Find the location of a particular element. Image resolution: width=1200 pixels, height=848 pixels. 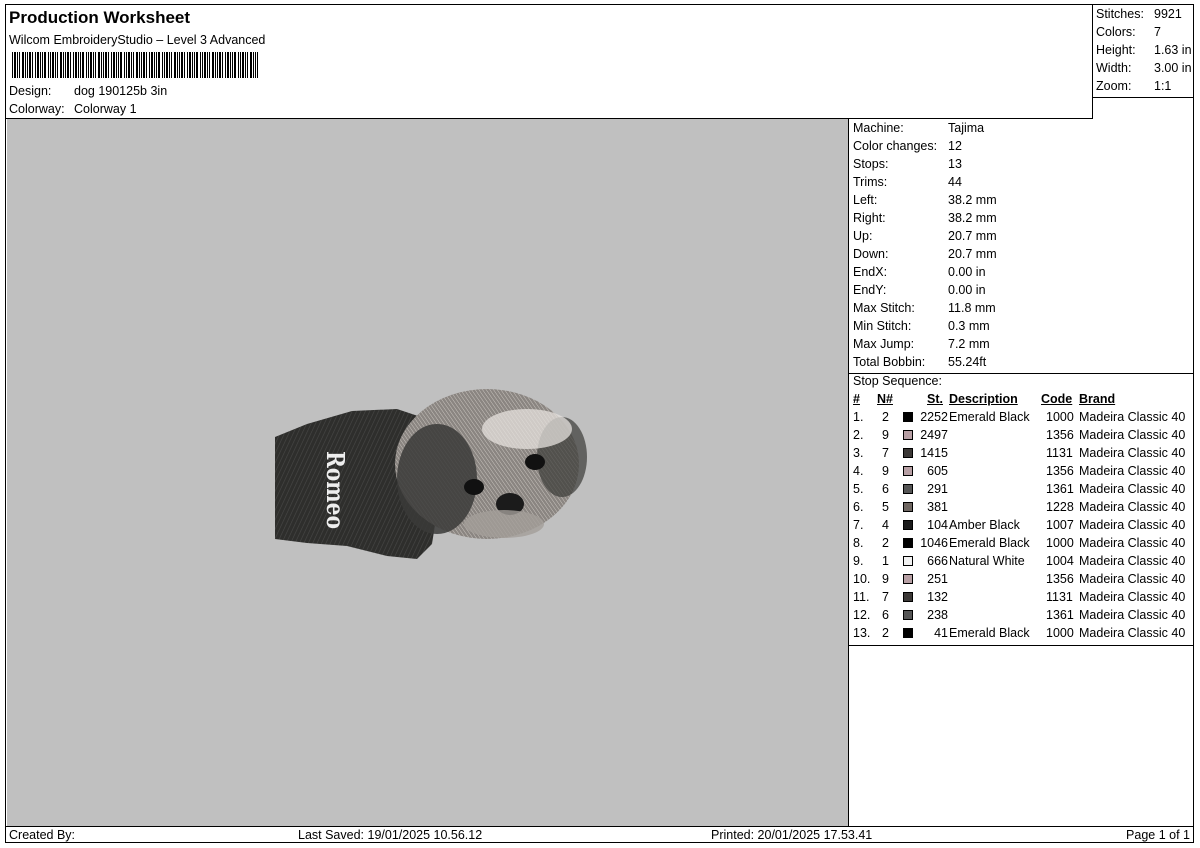

machine-info-row: Min Stitch: 0.3 mm is located at coordinates (921, 326).